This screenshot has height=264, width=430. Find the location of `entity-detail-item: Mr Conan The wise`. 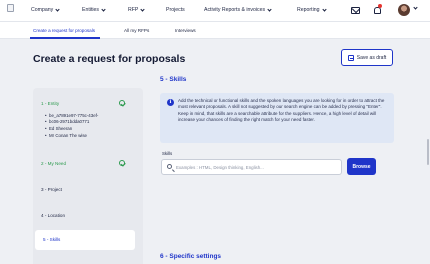

entity-detail-item: Mr Conan The wise is located at coordinates (66, 135).